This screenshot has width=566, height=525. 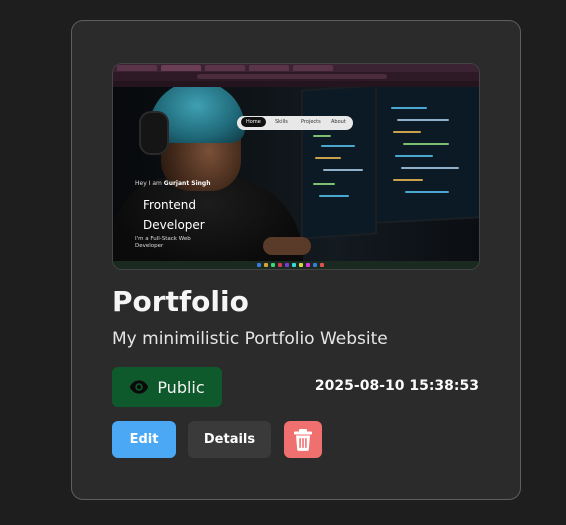 What do you see at coordinates (311, 122) in the screenshot?
I see `preview-nav-projects: Projects` at bounding box center [311, 122].